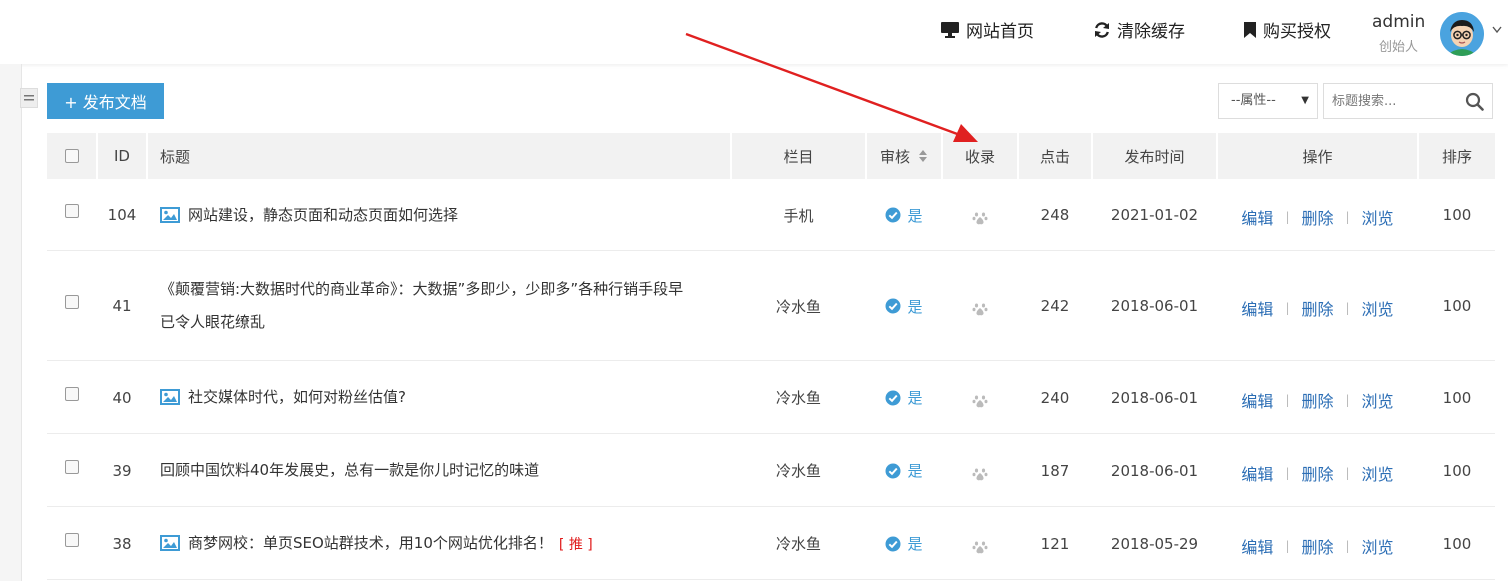 This screenshot has width=1508, height=581. I want to click on row-title-wrap: 商梦网校：单页SEO站群技术，用10个网站优化排名！ [ 推 ], so click(376, 543).